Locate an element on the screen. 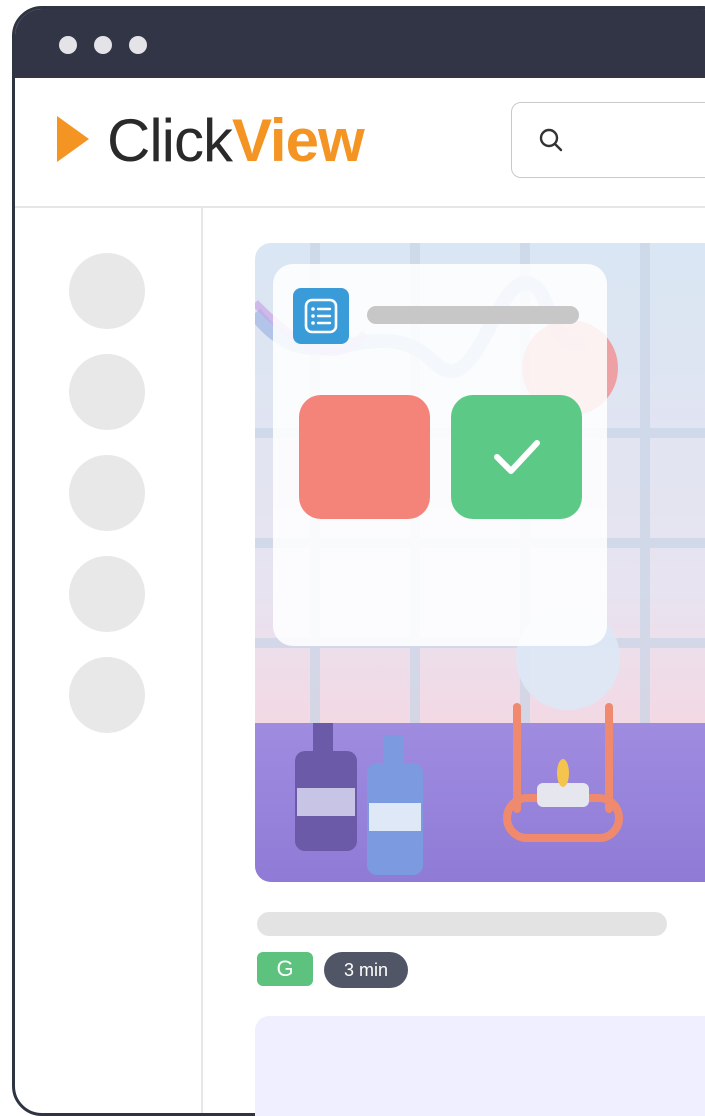 The height and width of the screenshot is (1116, 705). quiz-question-placeholder is located at coordinates (473, 315).